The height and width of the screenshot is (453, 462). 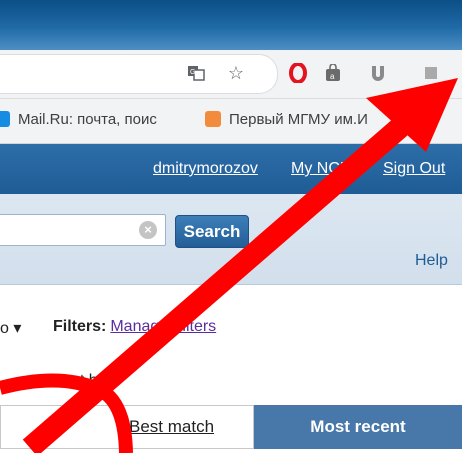 I want to click on filters-label: Filters:, so click(x=80, y=326).